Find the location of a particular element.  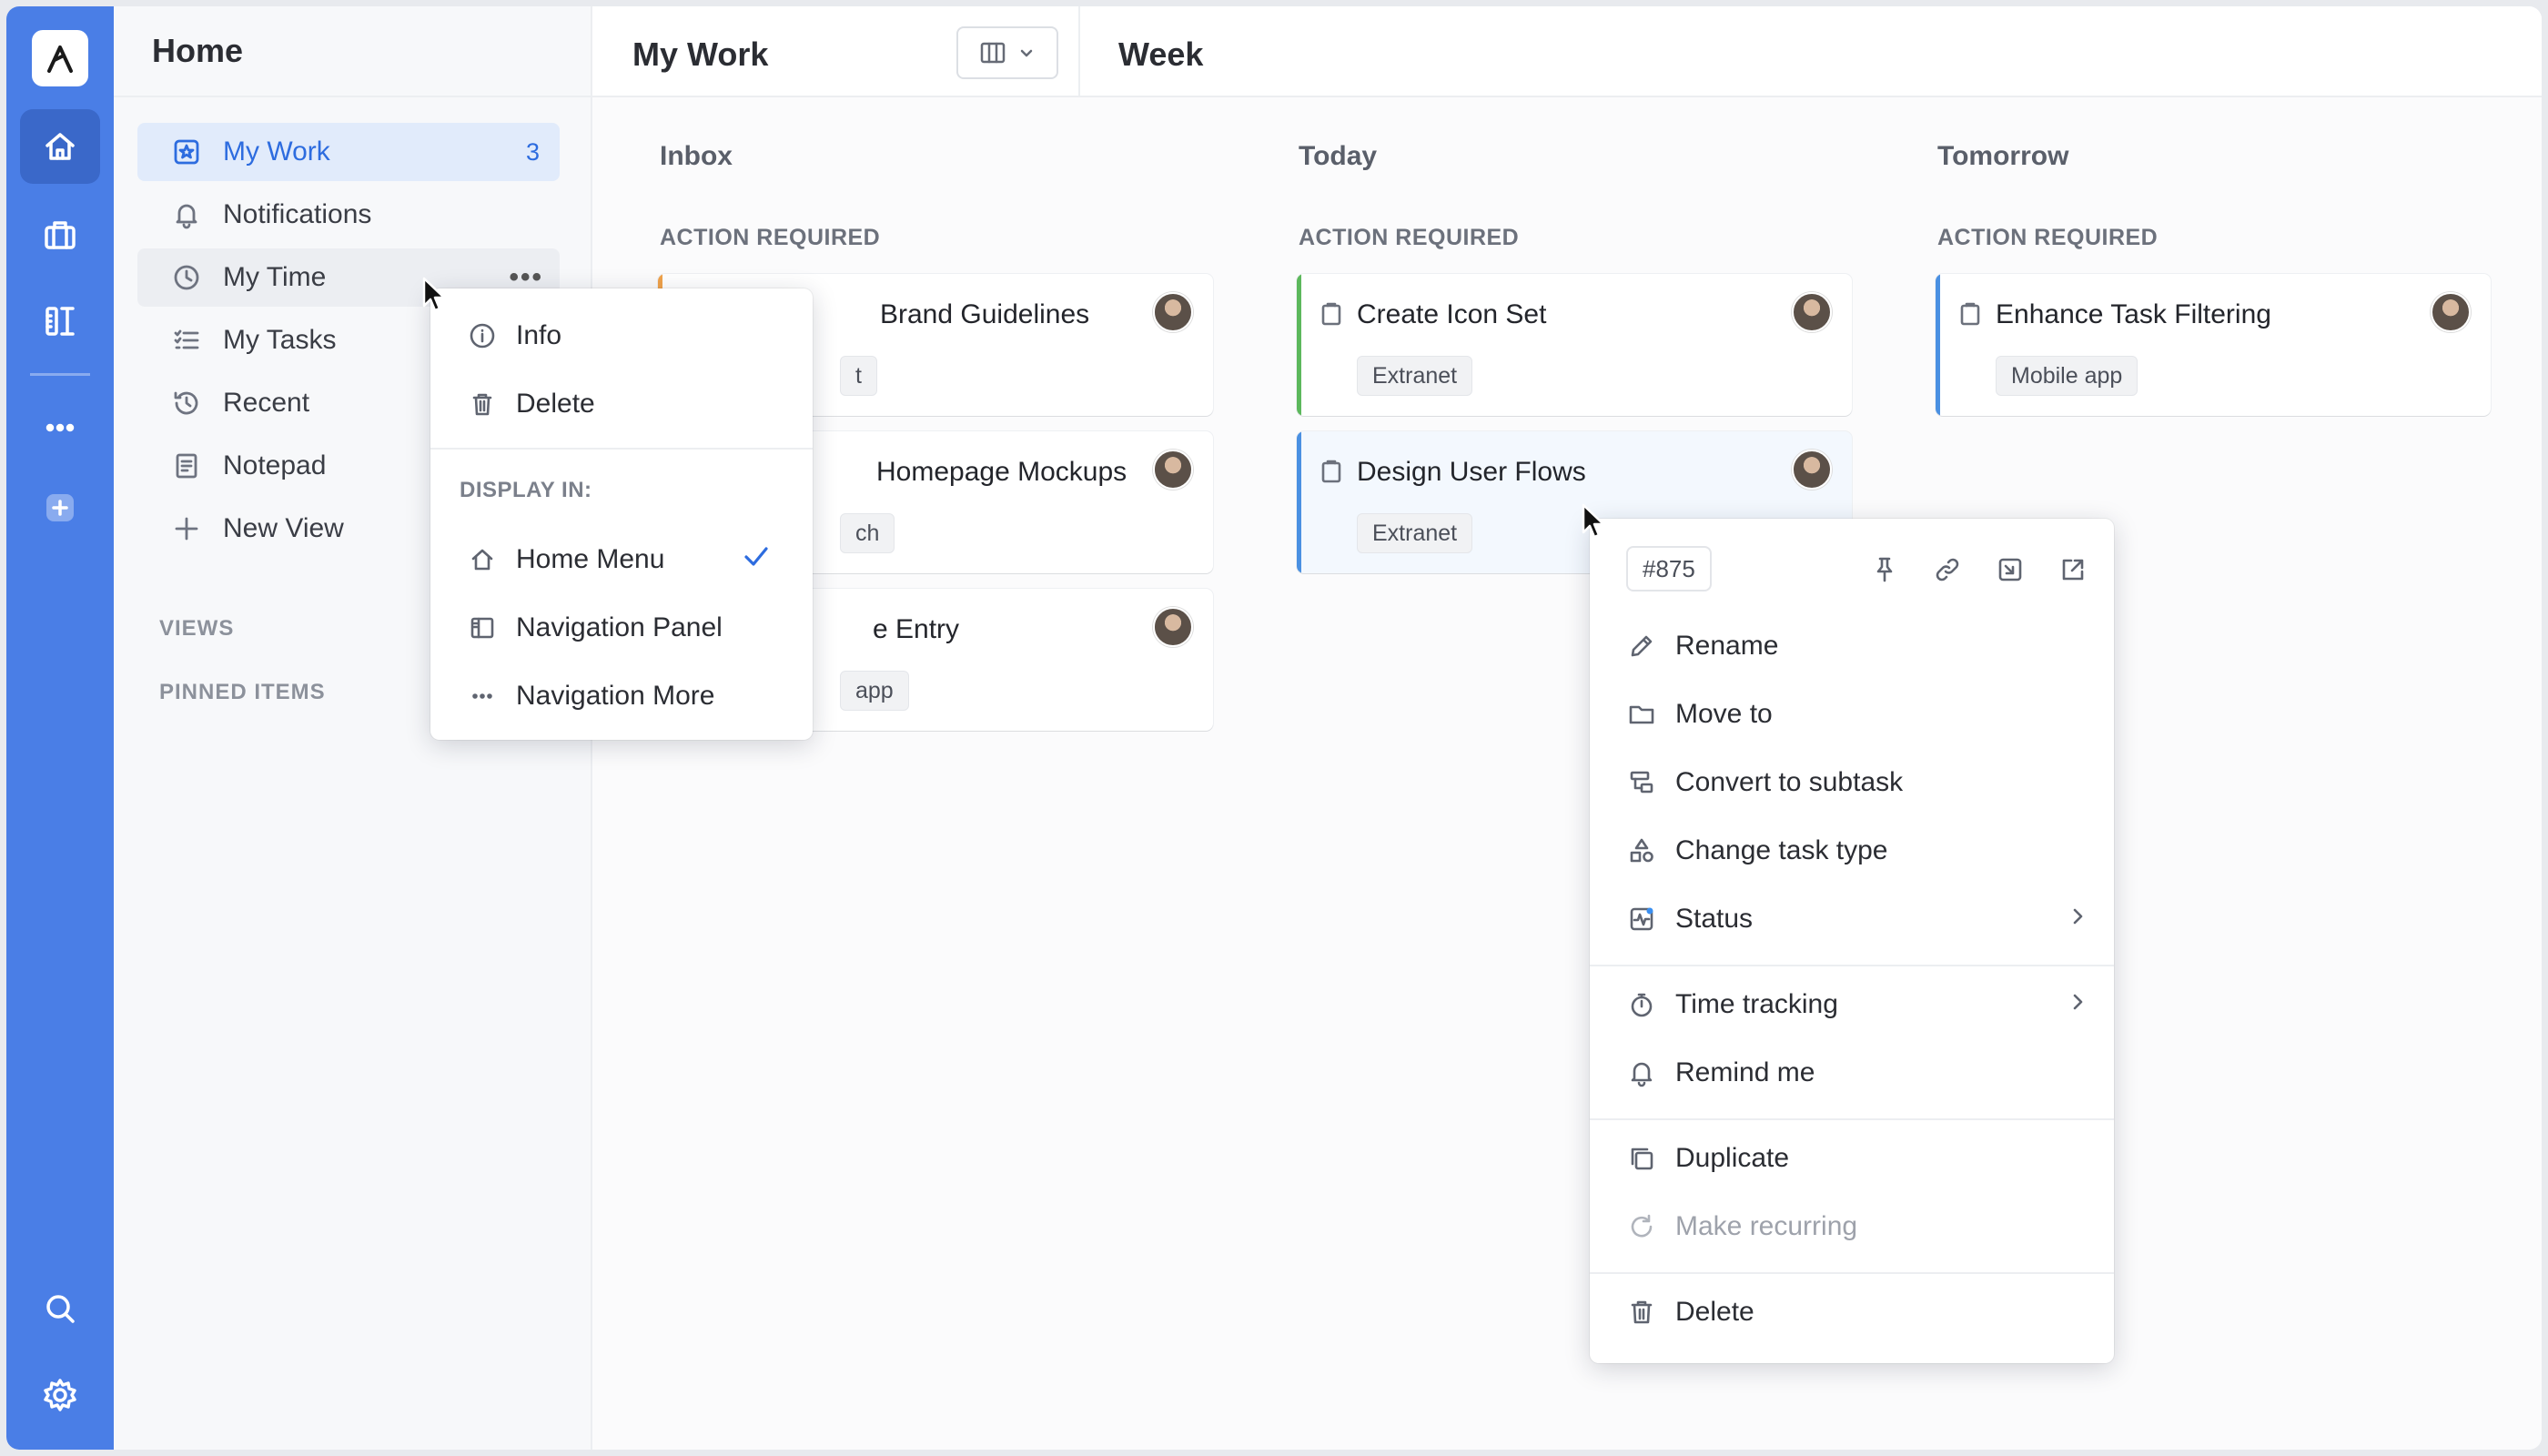

page-title: My Work is located at coordinates (700, 54).